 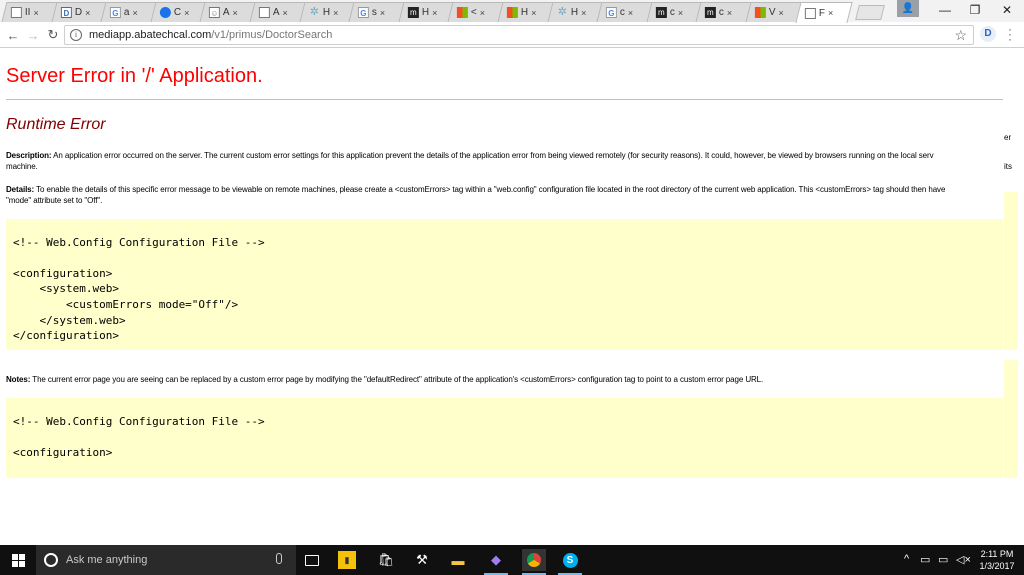 I want to click on search-placeholder: Ask me anything, so click(x=107, y=560).